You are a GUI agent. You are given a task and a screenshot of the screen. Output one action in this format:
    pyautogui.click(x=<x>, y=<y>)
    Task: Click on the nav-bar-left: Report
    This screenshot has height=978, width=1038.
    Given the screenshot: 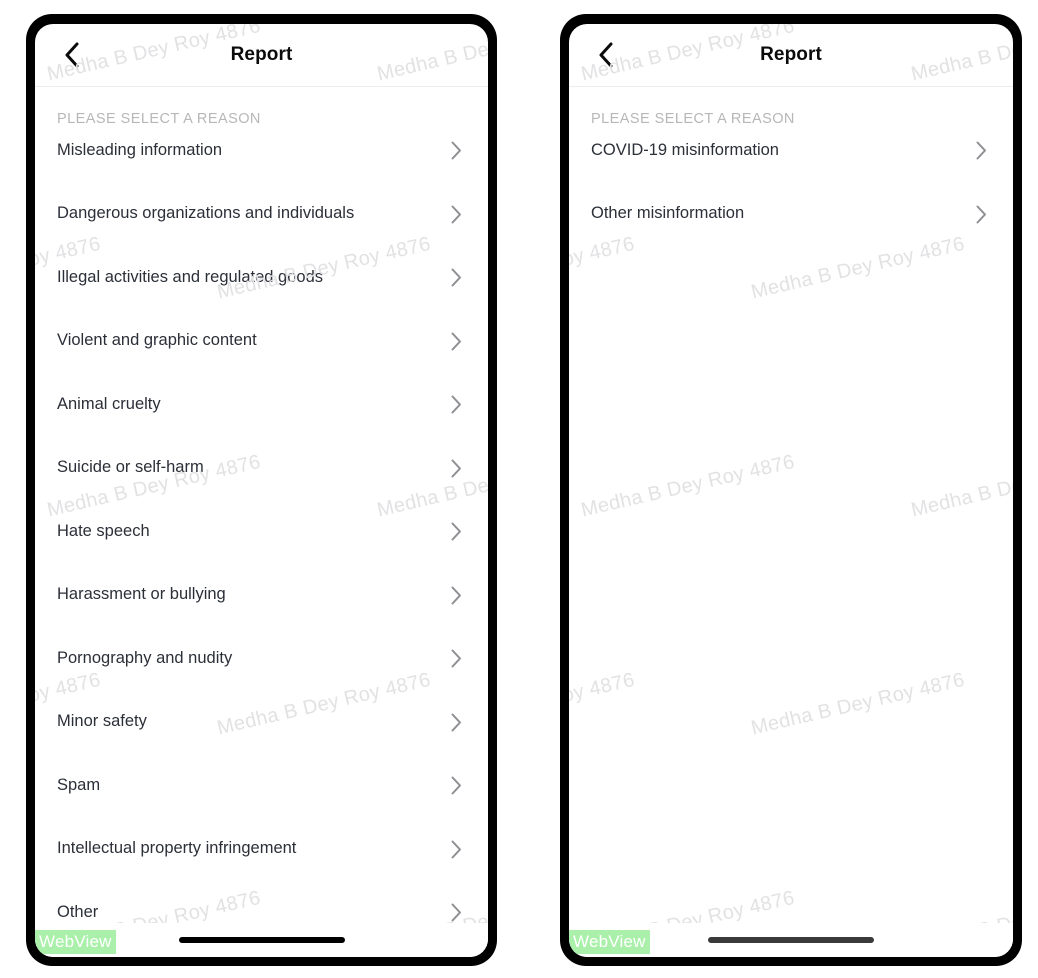 What is the action you would take?
    pyautogui.click(x=261, y=55)
    